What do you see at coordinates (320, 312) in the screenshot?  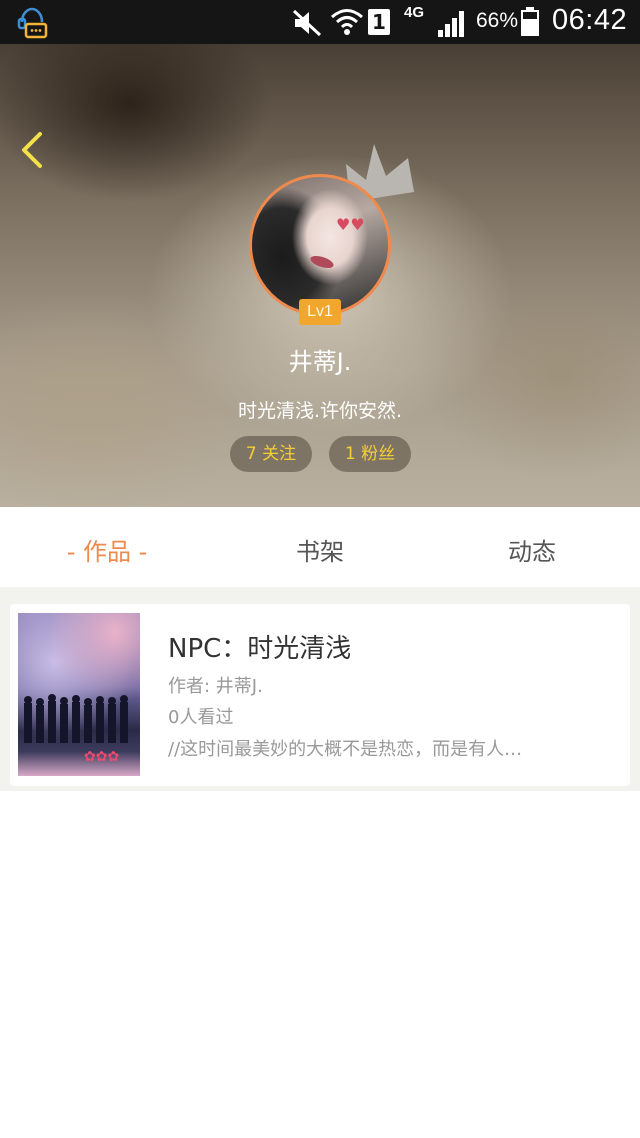 I see `level-badge: Lv1` at bounding box center [320, 312].